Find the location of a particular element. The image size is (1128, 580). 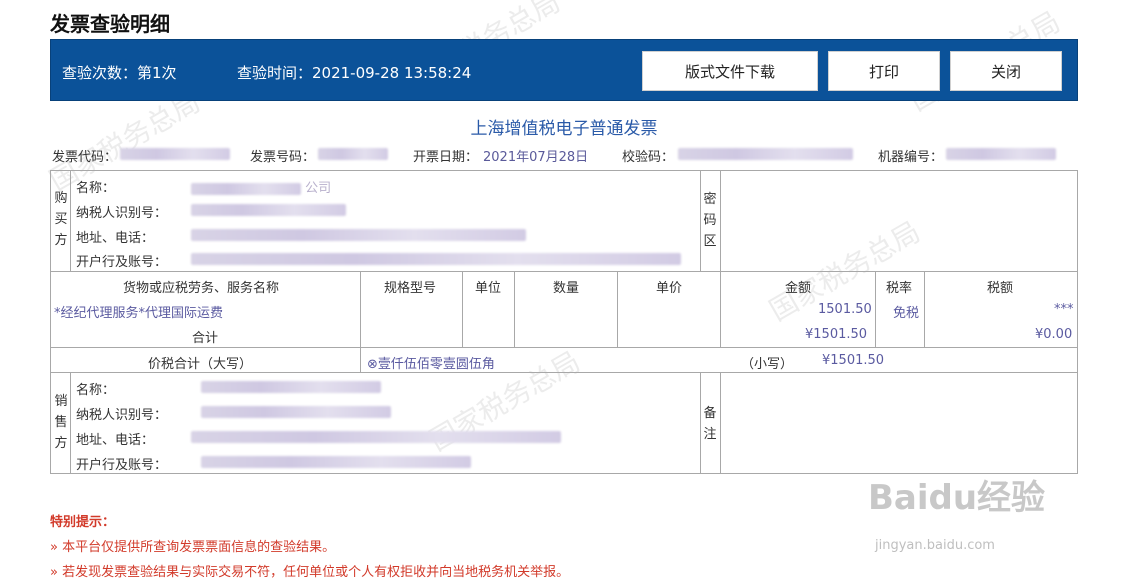

seller-label: 销售方 is located at coordinates (61, 422).